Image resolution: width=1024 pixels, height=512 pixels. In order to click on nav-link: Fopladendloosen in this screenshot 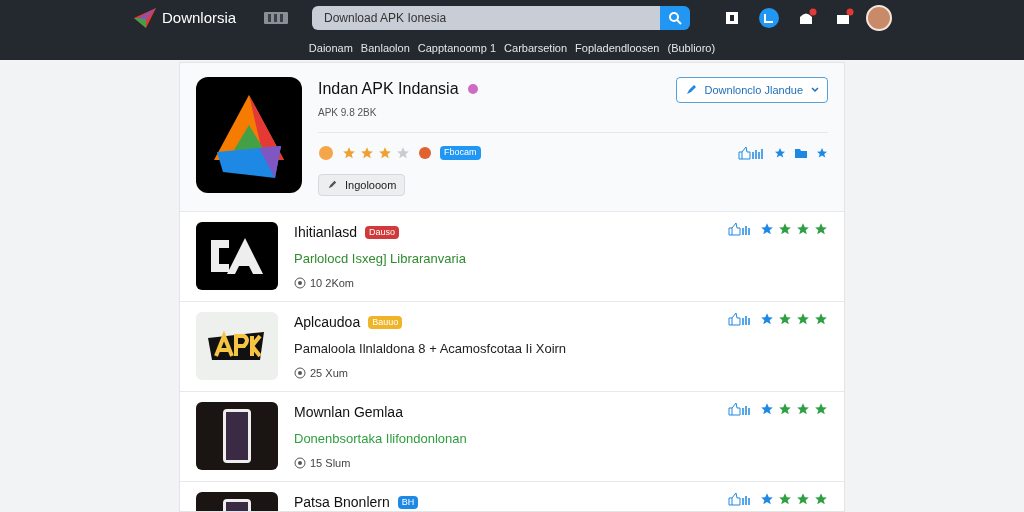, I will do `click(617, 48)`.